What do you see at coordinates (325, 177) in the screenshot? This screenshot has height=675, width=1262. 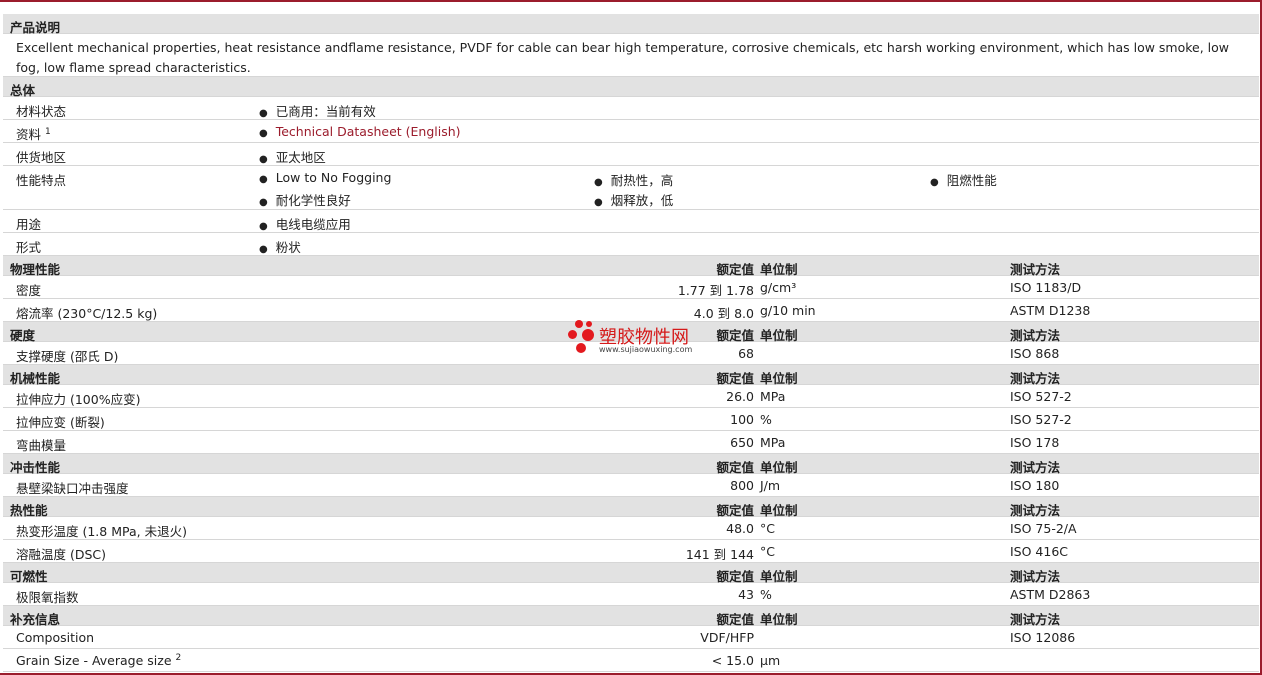 I see `bullet-value: Low to No Fogging` at bounding box center [325, 177].